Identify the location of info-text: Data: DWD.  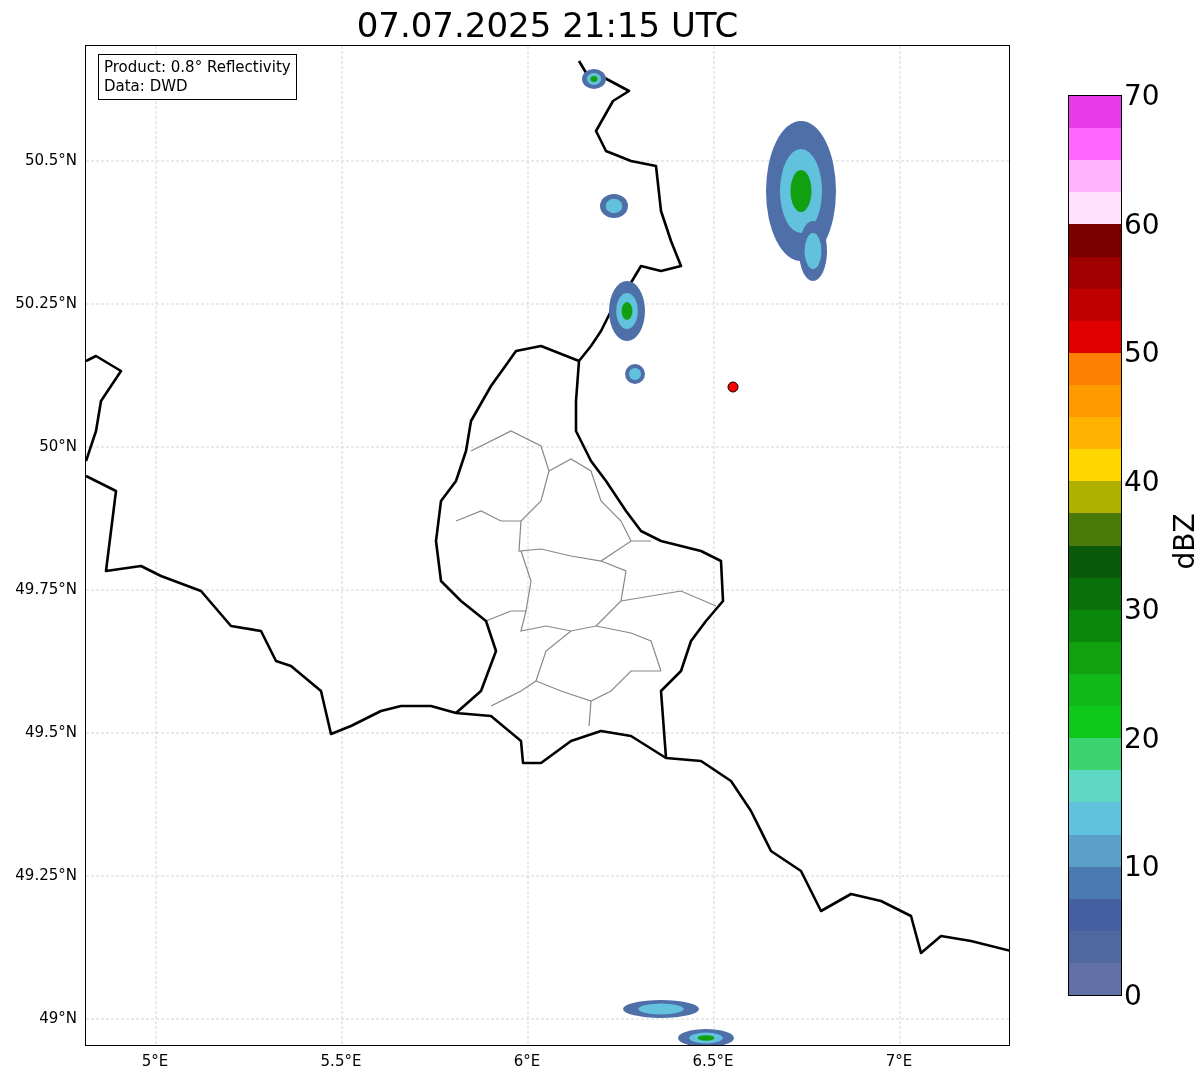
(146, 86).